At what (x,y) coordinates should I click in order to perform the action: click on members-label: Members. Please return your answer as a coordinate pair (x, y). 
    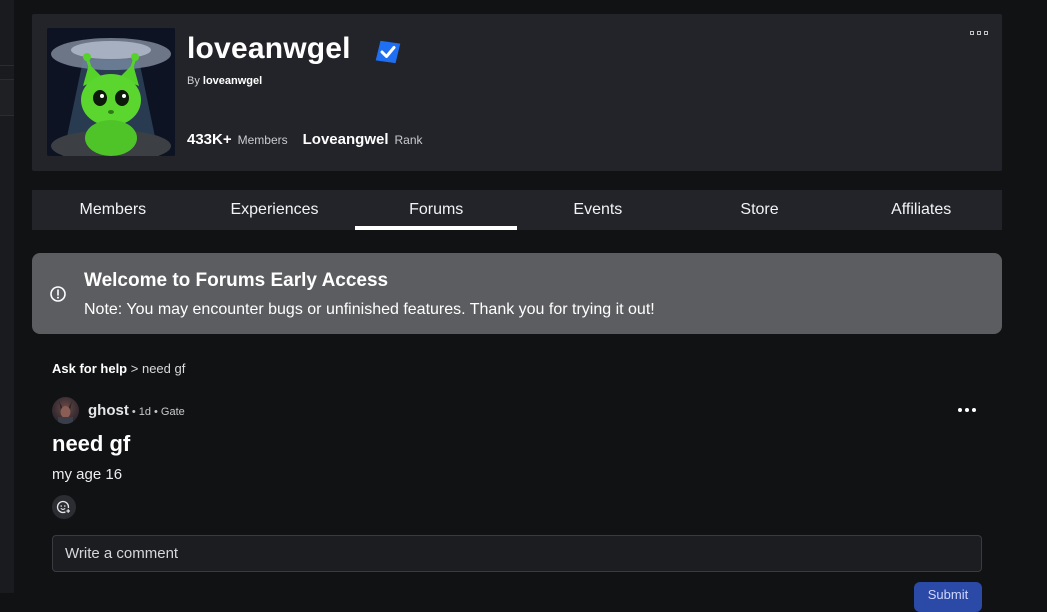
    Looking at the image, I should click on (262, 140).